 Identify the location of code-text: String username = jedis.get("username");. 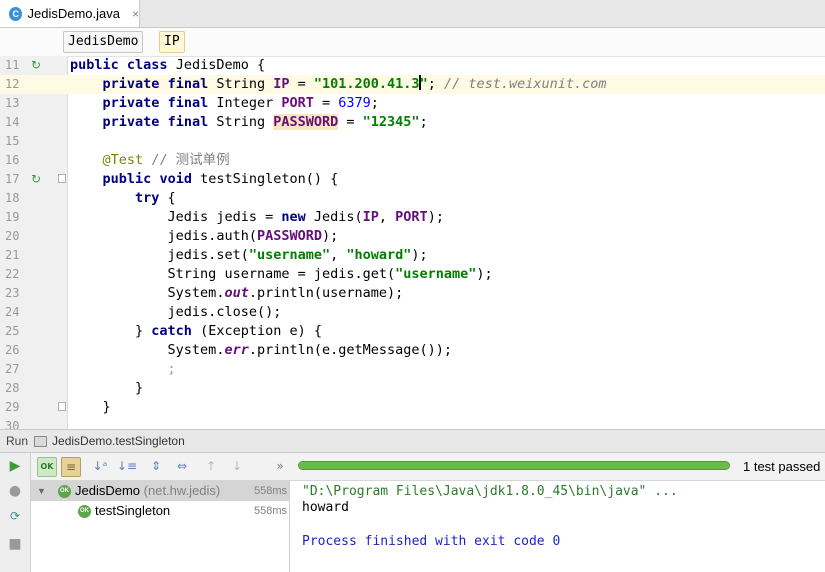
(330, 274).